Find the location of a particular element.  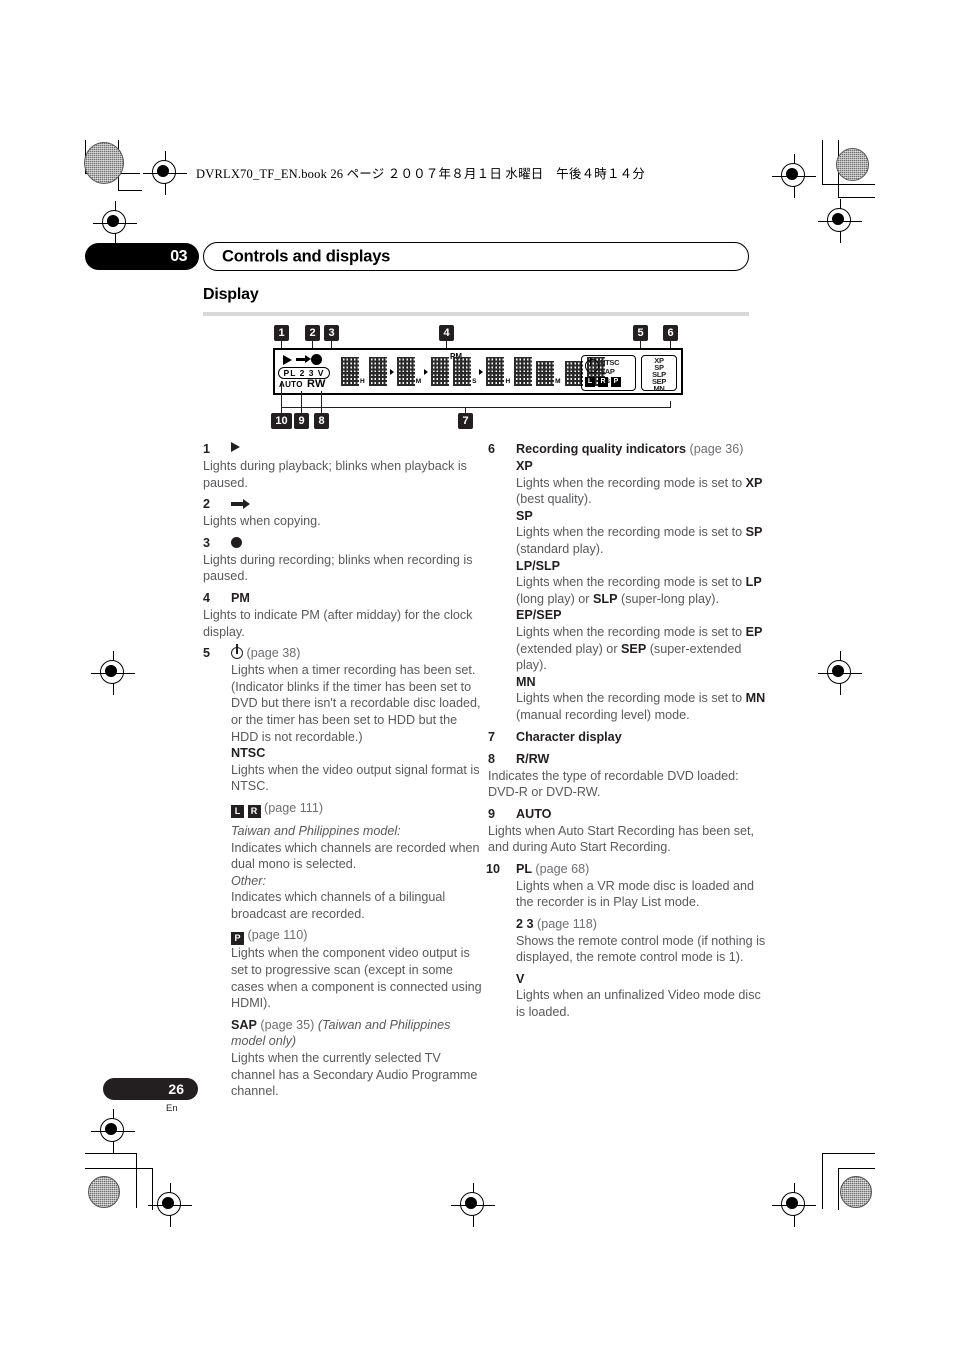

entry-10-number: 10 is located at coordinates (493, 868).